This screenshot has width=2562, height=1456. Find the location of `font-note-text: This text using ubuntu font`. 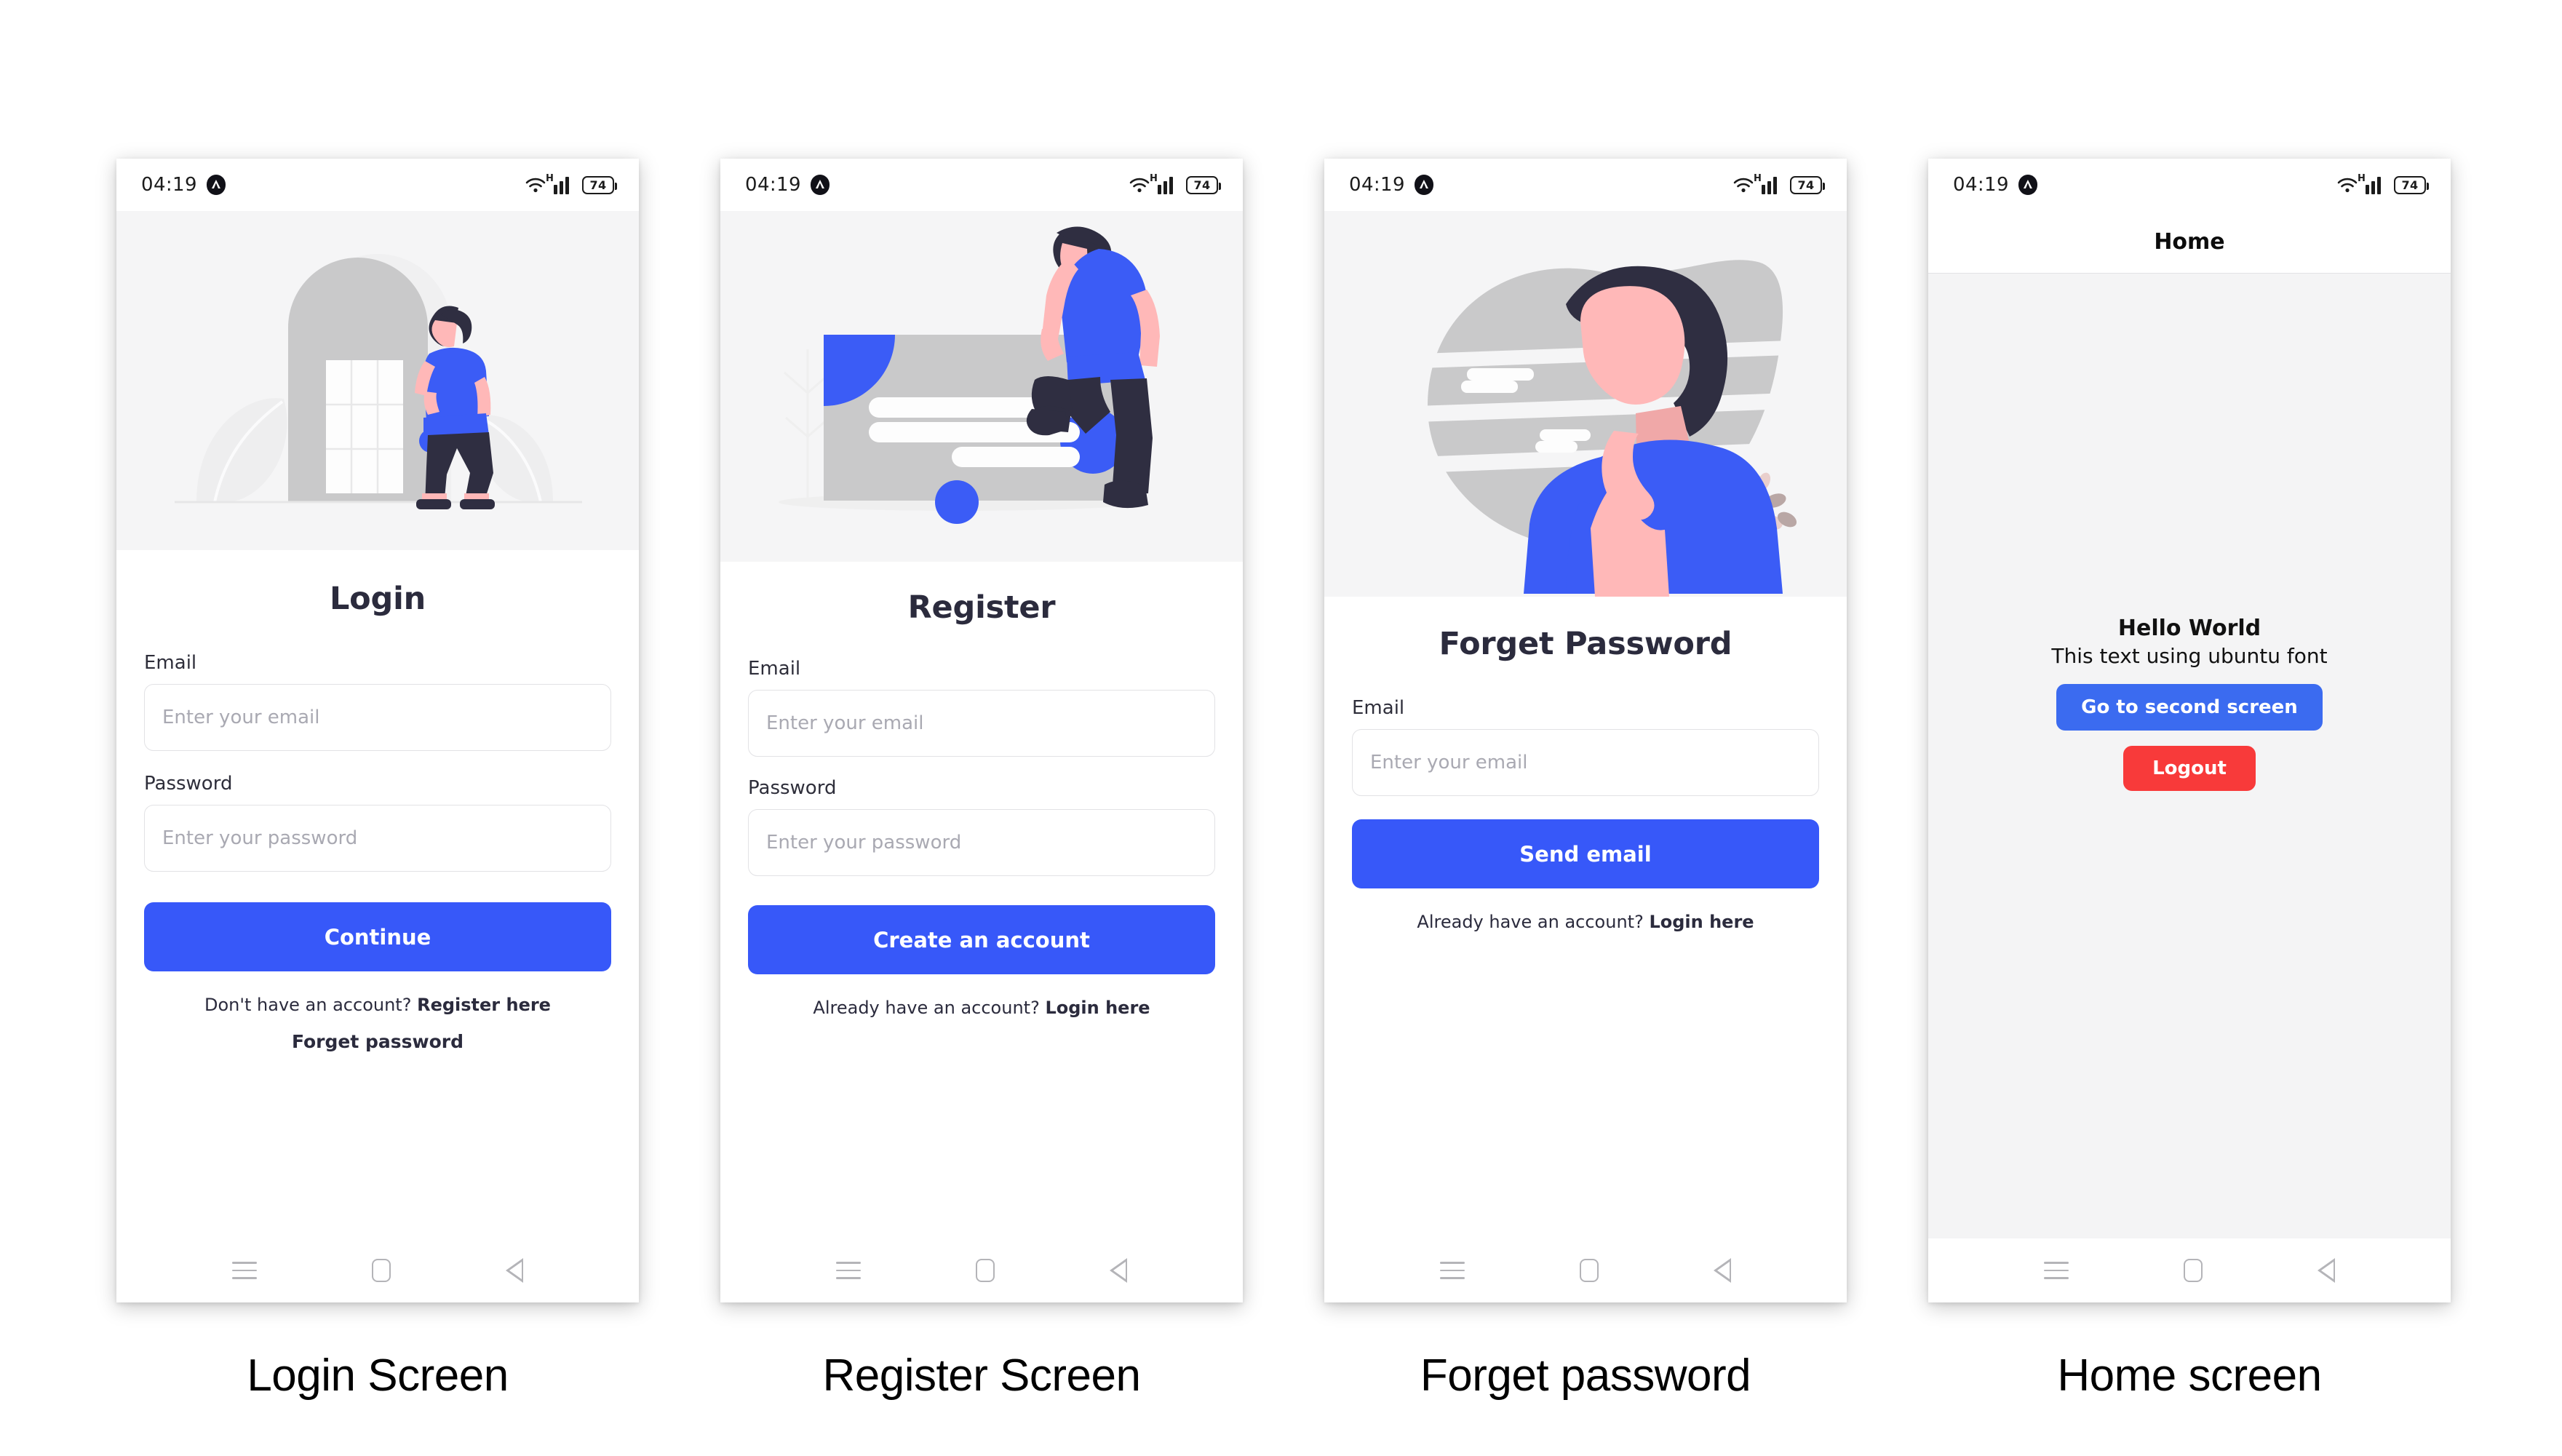

font-note-text: This text using ubuntu font is located at coordinates (2189, 656).